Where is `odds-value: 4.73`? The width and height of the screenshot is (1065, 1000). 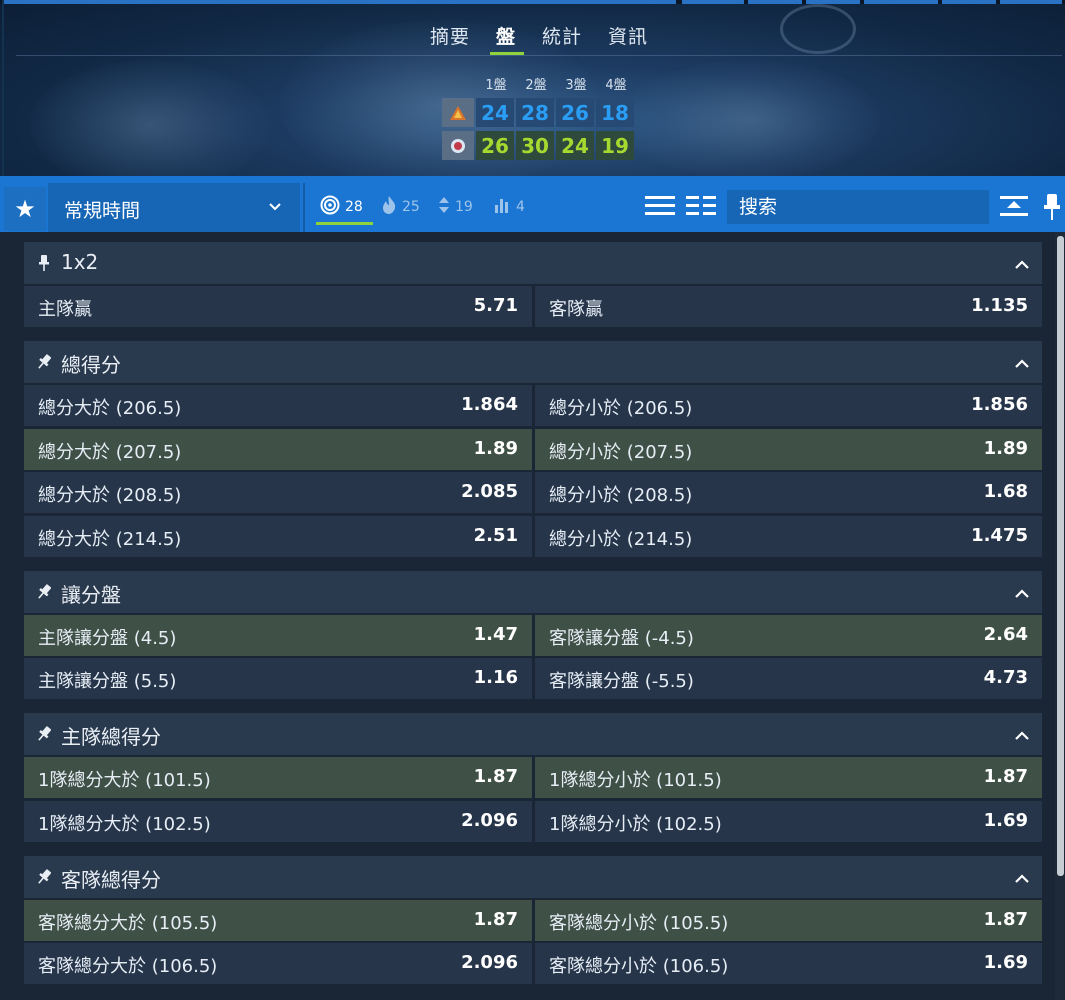
odds-value: 4.73 is located at coordinates (1005, 677).